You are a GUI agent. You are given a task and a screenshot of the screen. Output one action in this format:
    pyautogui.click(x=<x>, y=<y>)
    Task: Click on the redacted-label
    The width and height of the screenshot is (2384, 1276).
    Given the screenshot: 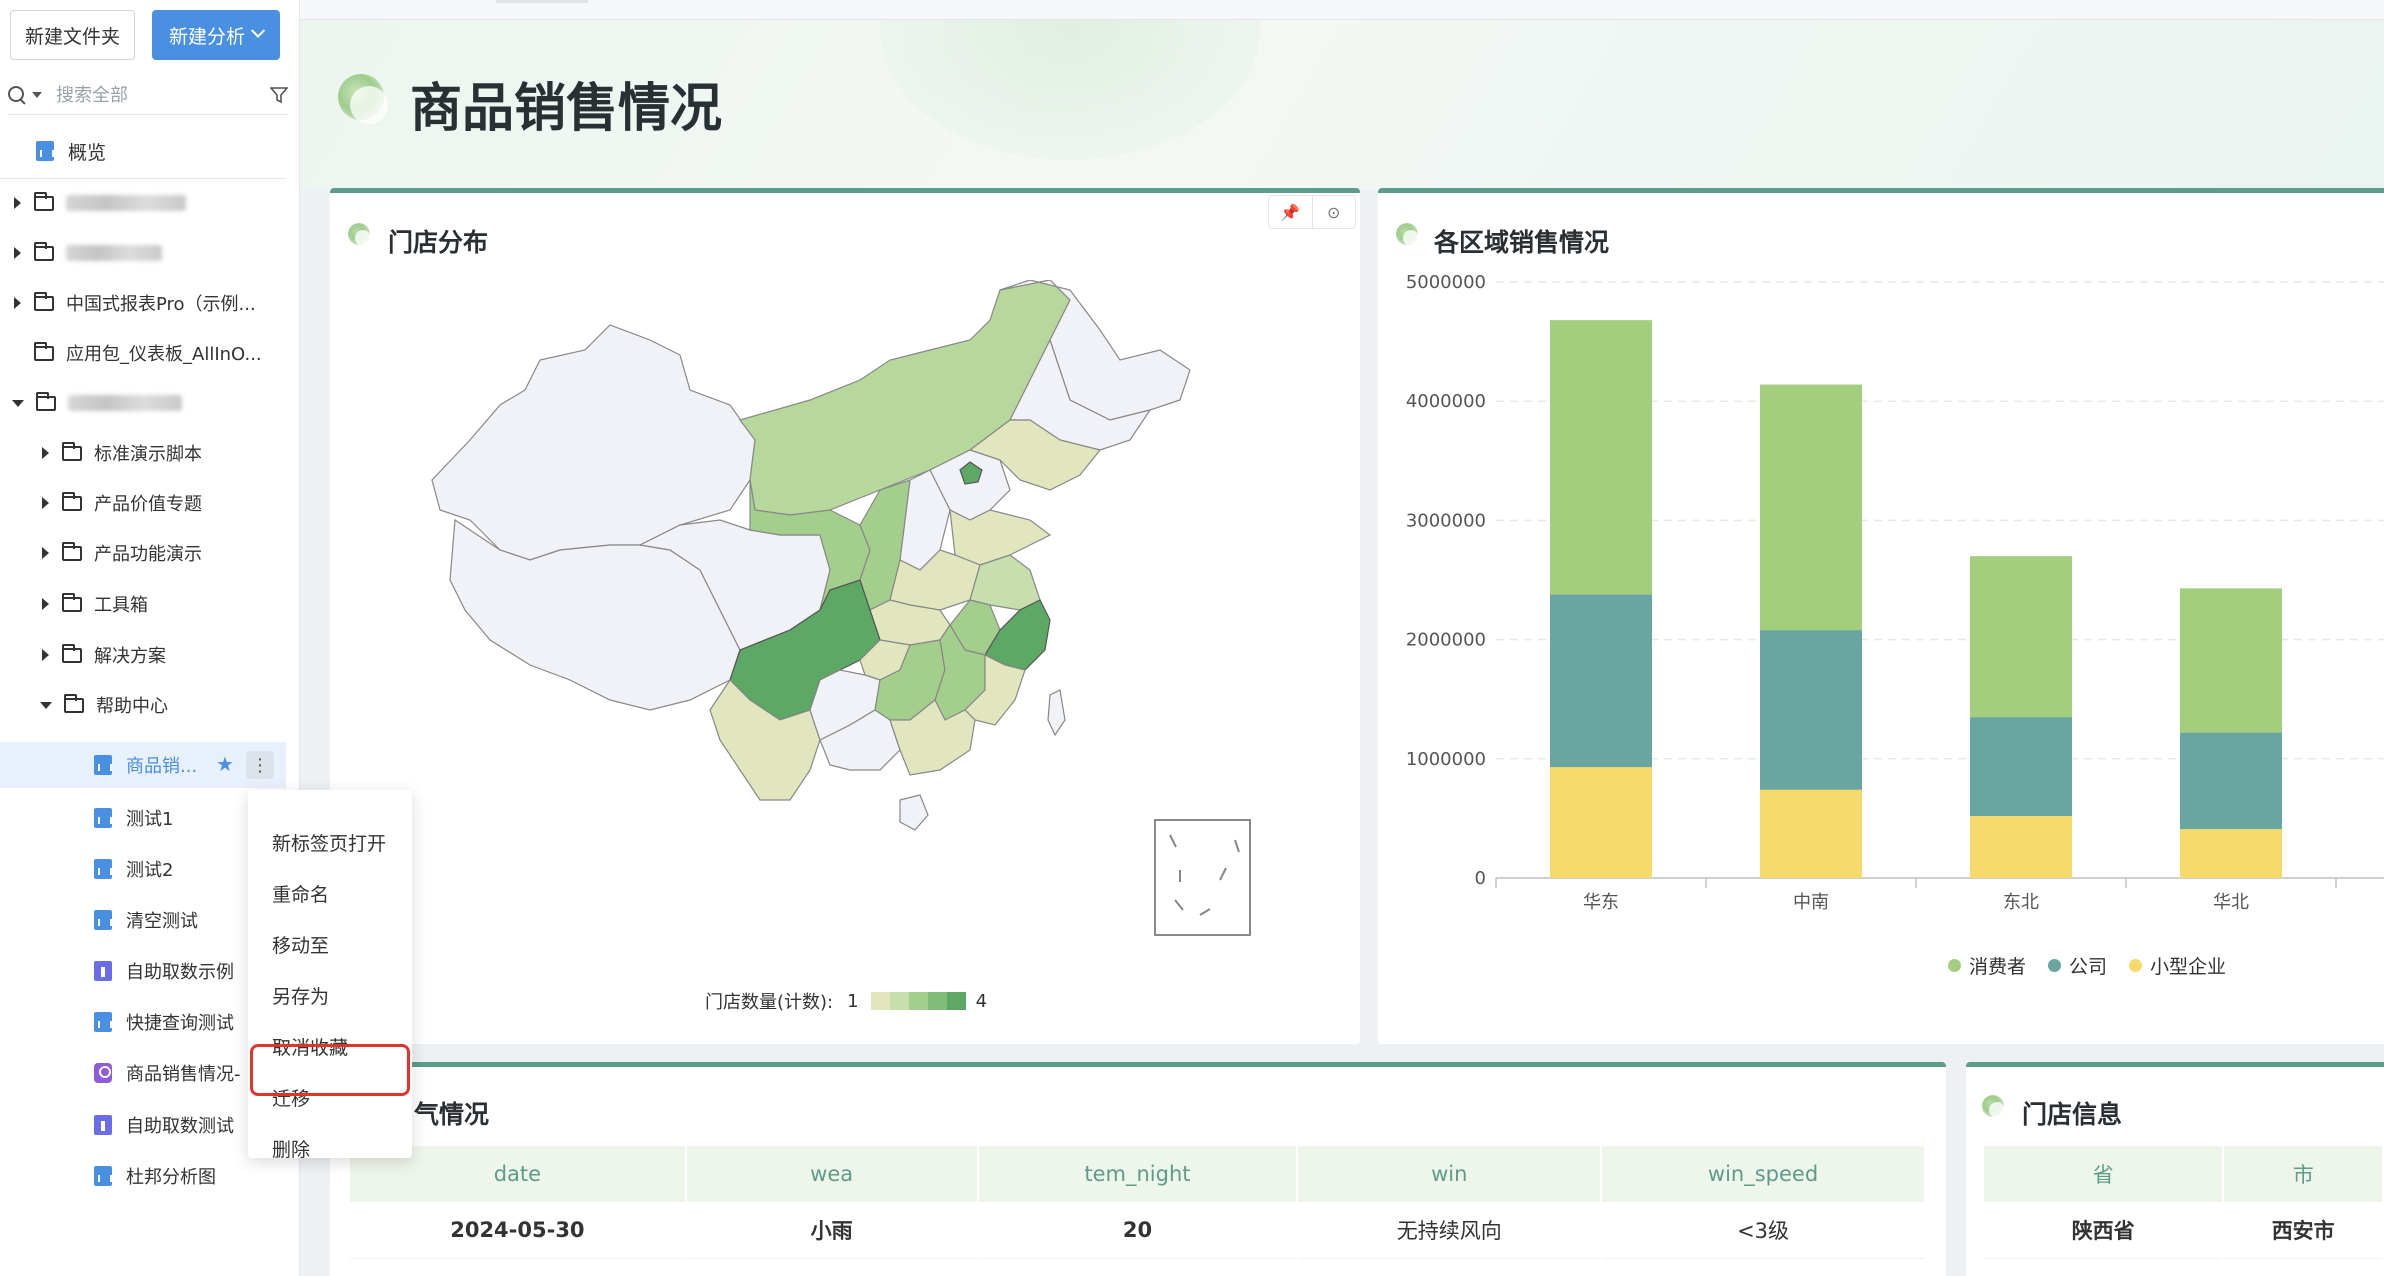 What is the action you would take?
    pyautogui.click(x=126, y=203)
    